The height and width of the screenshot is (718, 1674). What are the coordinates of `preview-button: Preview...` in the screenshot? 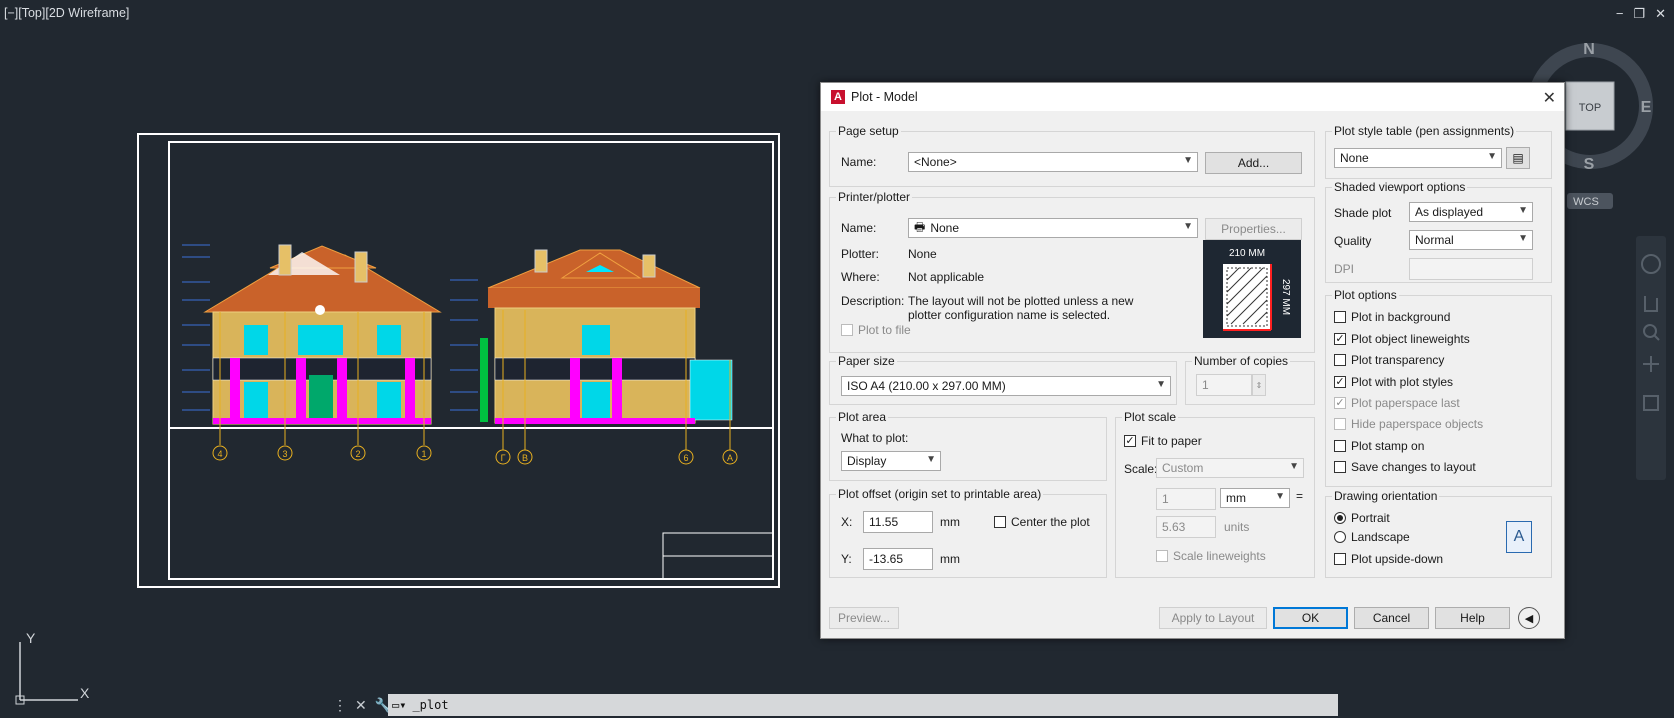 It's located at (864, 618).